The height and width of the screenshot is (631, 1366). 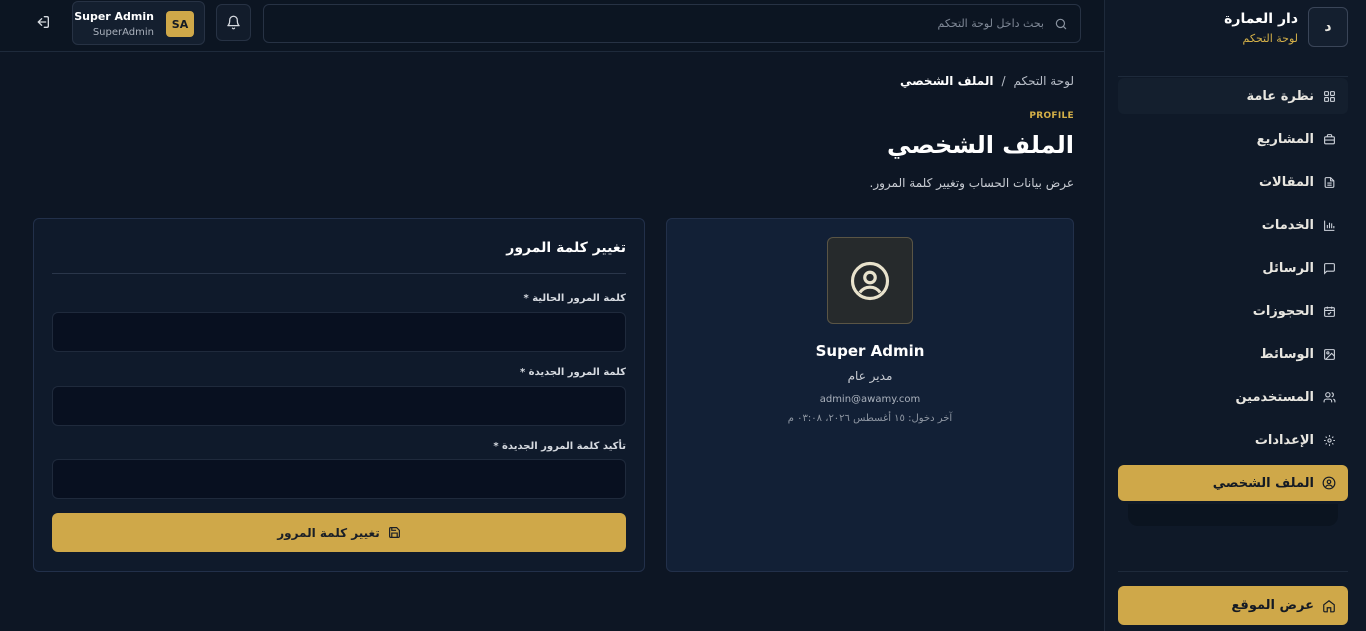 What do you see at coordinates (572, 372) in the screenshot?
I see `new-password-label: كلمة المرور الجديدة *` at bounding box center [572, 372].